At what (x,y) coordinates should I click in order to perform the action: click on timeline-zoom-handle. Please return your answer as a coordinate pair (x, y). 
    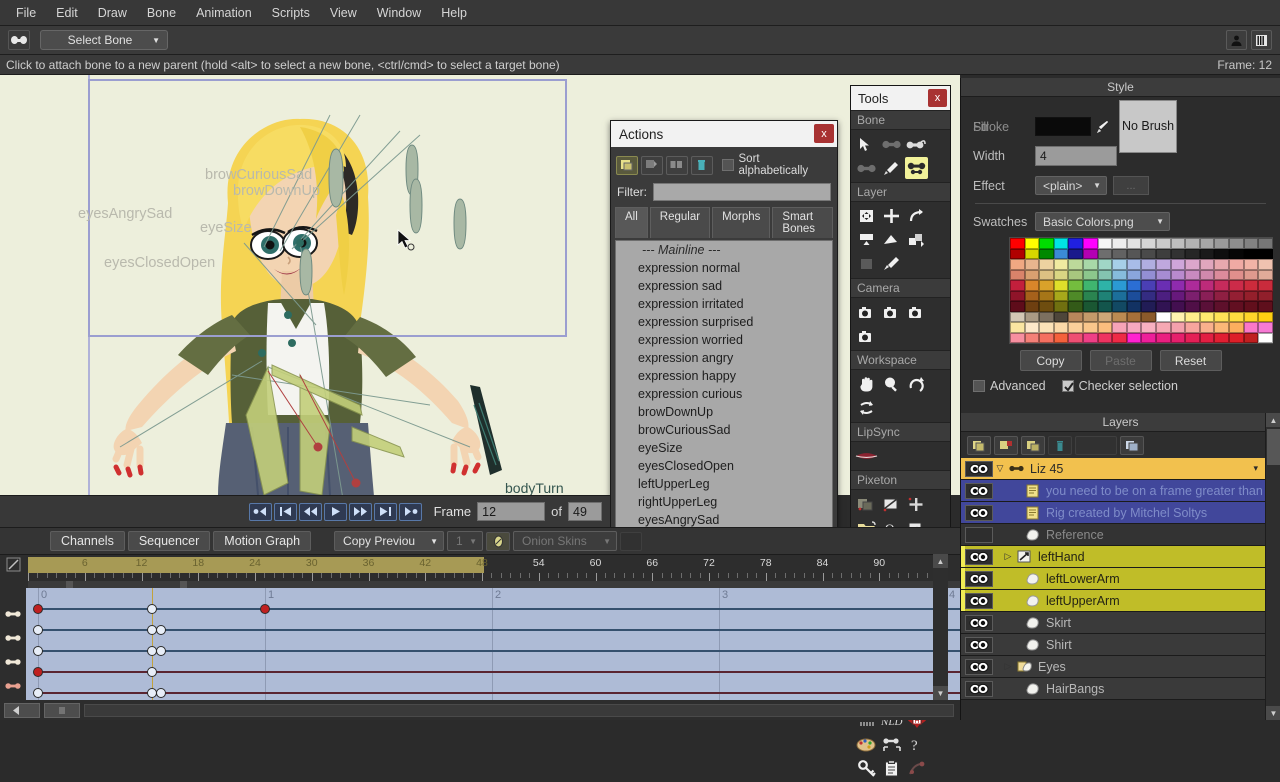
    Looking at the image, I should click on (62, 710).